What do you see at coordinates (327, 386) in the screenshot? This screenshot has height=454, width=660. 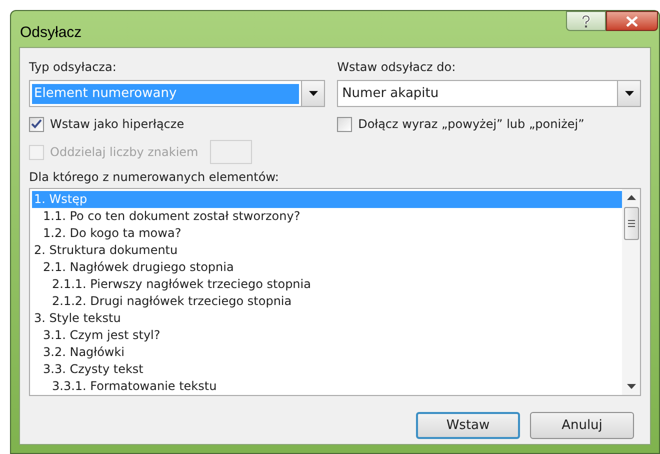 I see `list-item: 3.3.1. Formatowanie tekstu` at bounding box center [327, 386].